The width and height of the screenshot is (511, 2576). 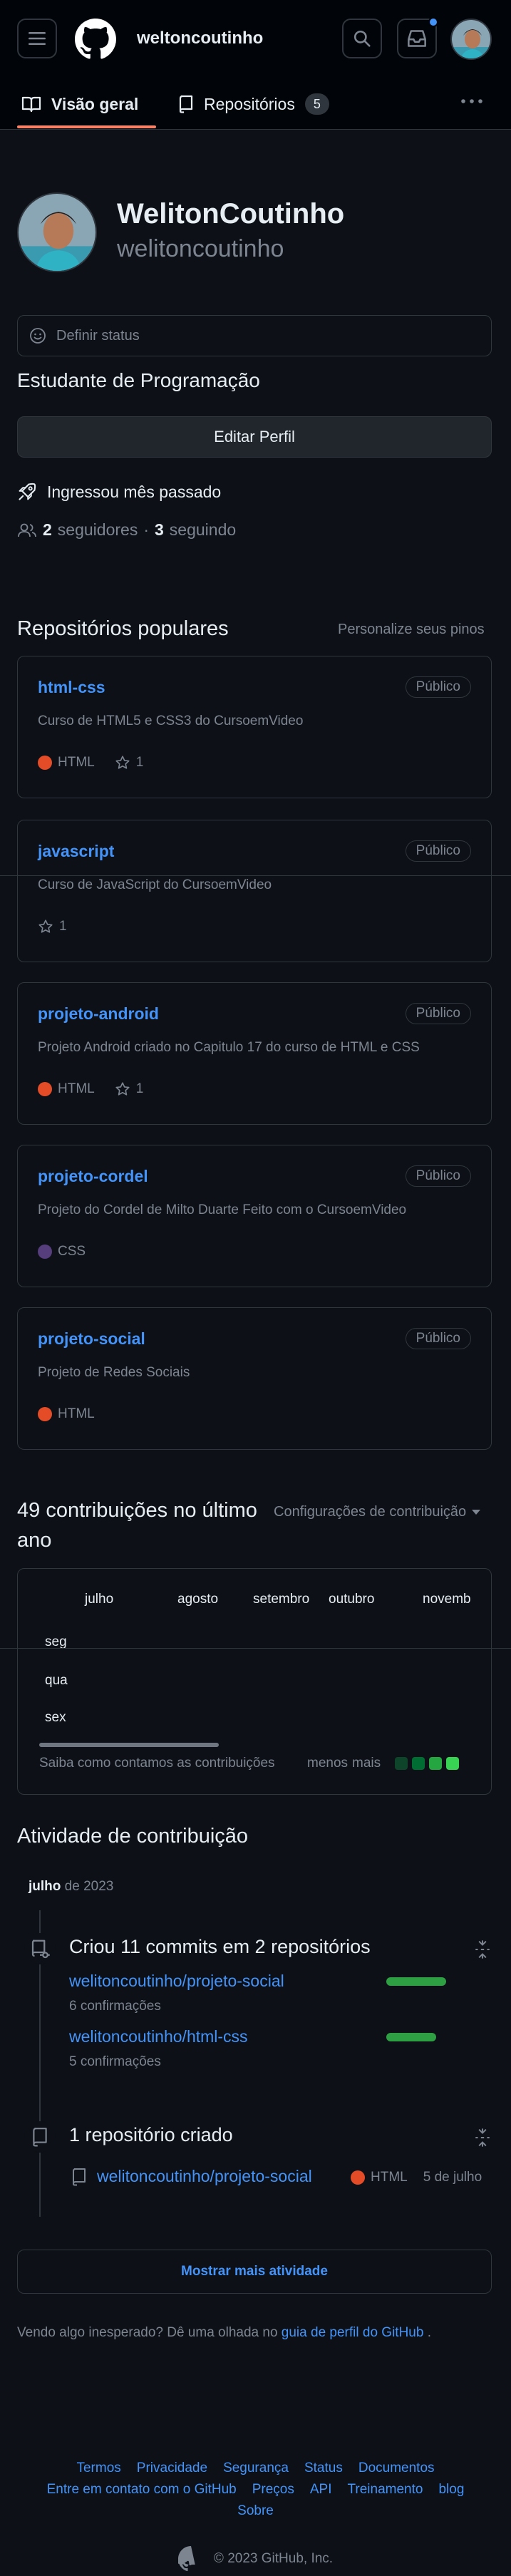 I want to click on followers-label: seguidores, so click(x=98, y=530).